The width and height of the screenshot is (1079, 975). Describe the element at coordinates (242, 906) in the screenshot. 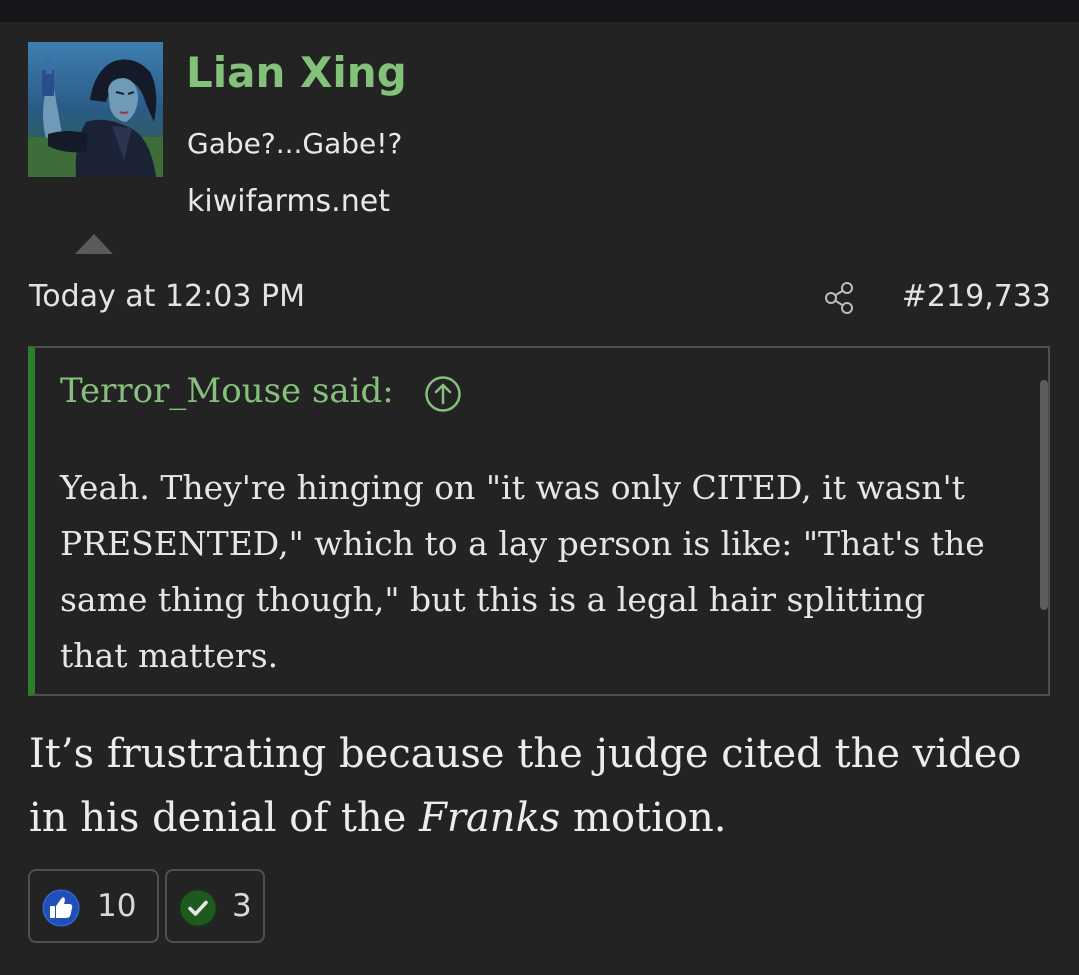

I see `agree-count: 3` at that location.